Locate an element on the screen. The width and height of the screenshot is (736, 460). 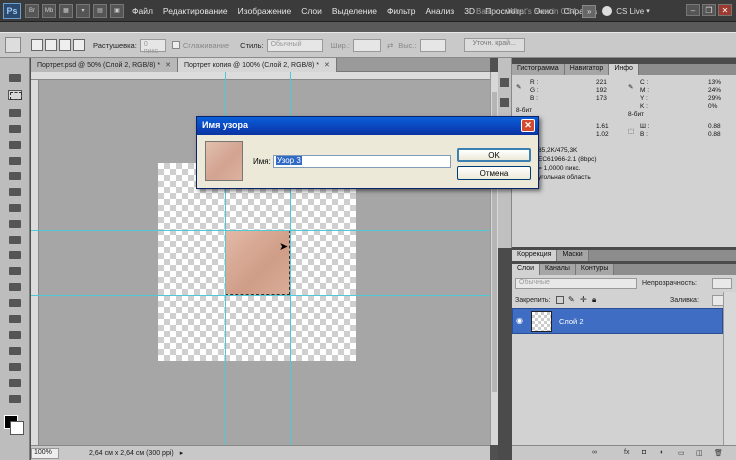
subtract-selection-icon is located at coordinates (65, 45).